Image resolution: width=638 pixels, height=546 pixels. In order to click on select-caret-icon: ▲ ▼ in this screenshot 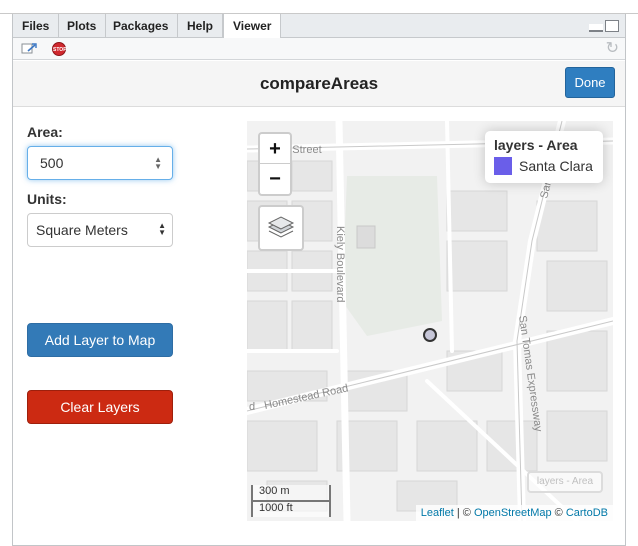, I will do `click(162, 229)`.